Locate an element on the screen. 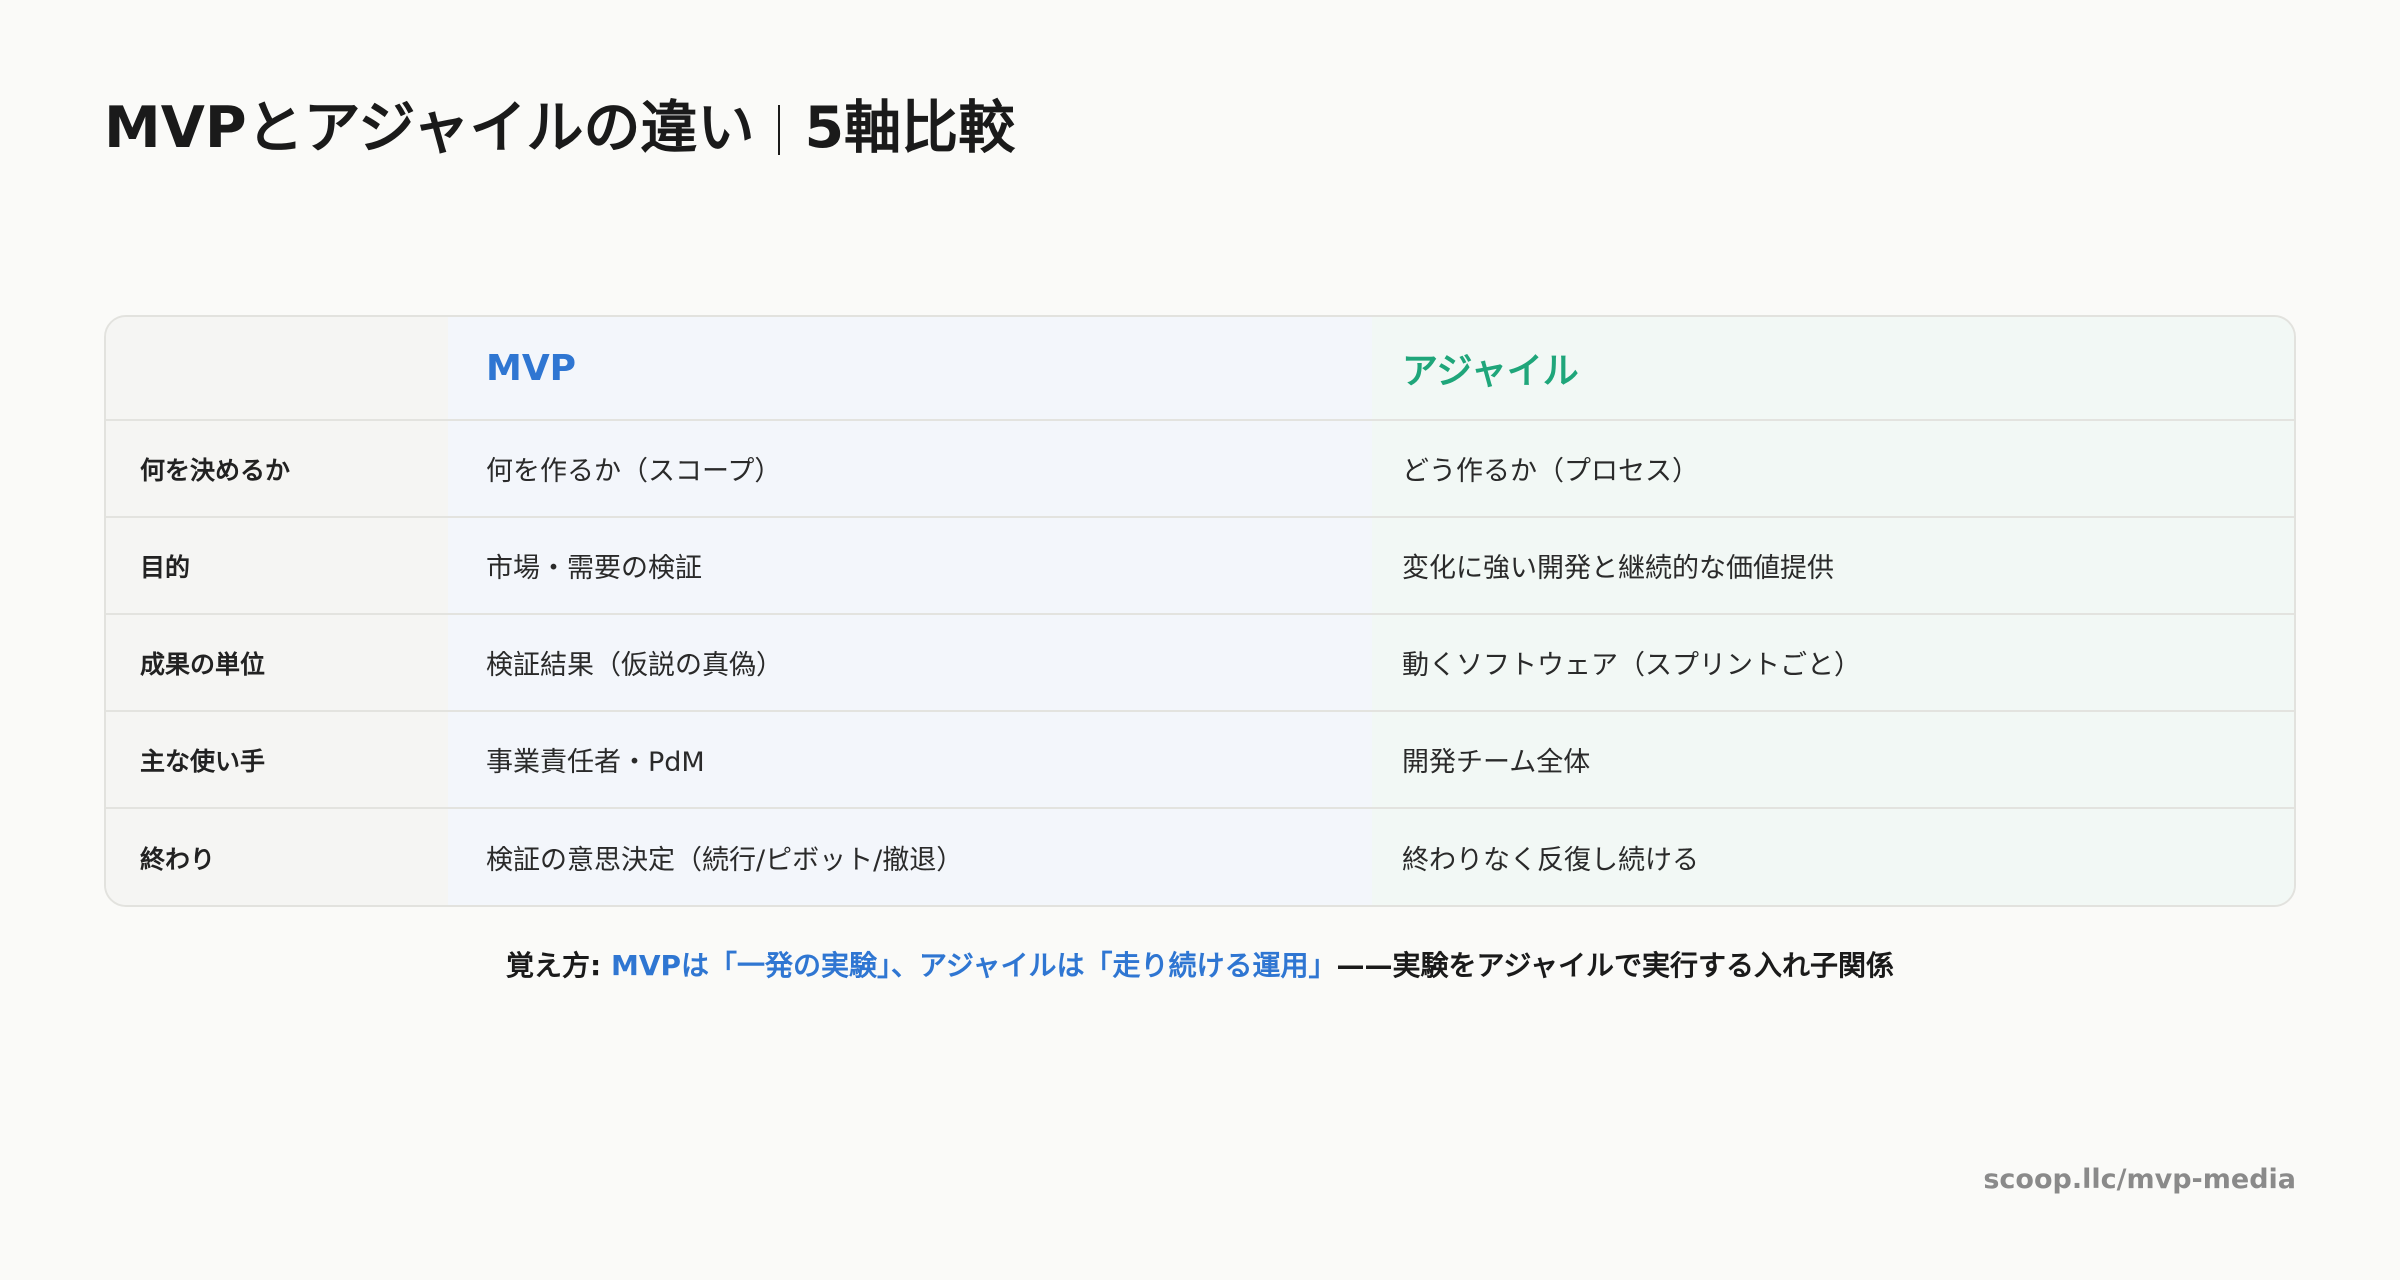 Image resolution: width=2400 pixels, height=1280 pixels. row-mvp-cell: 事業責任者・PdM is located at coordinates (910, 760).